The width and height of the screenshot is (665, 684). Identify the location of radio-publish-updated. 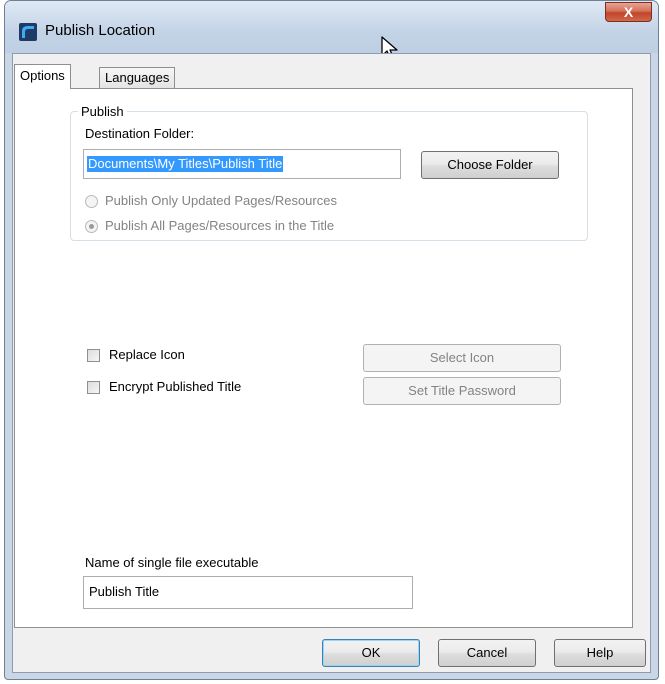
(91, 201).